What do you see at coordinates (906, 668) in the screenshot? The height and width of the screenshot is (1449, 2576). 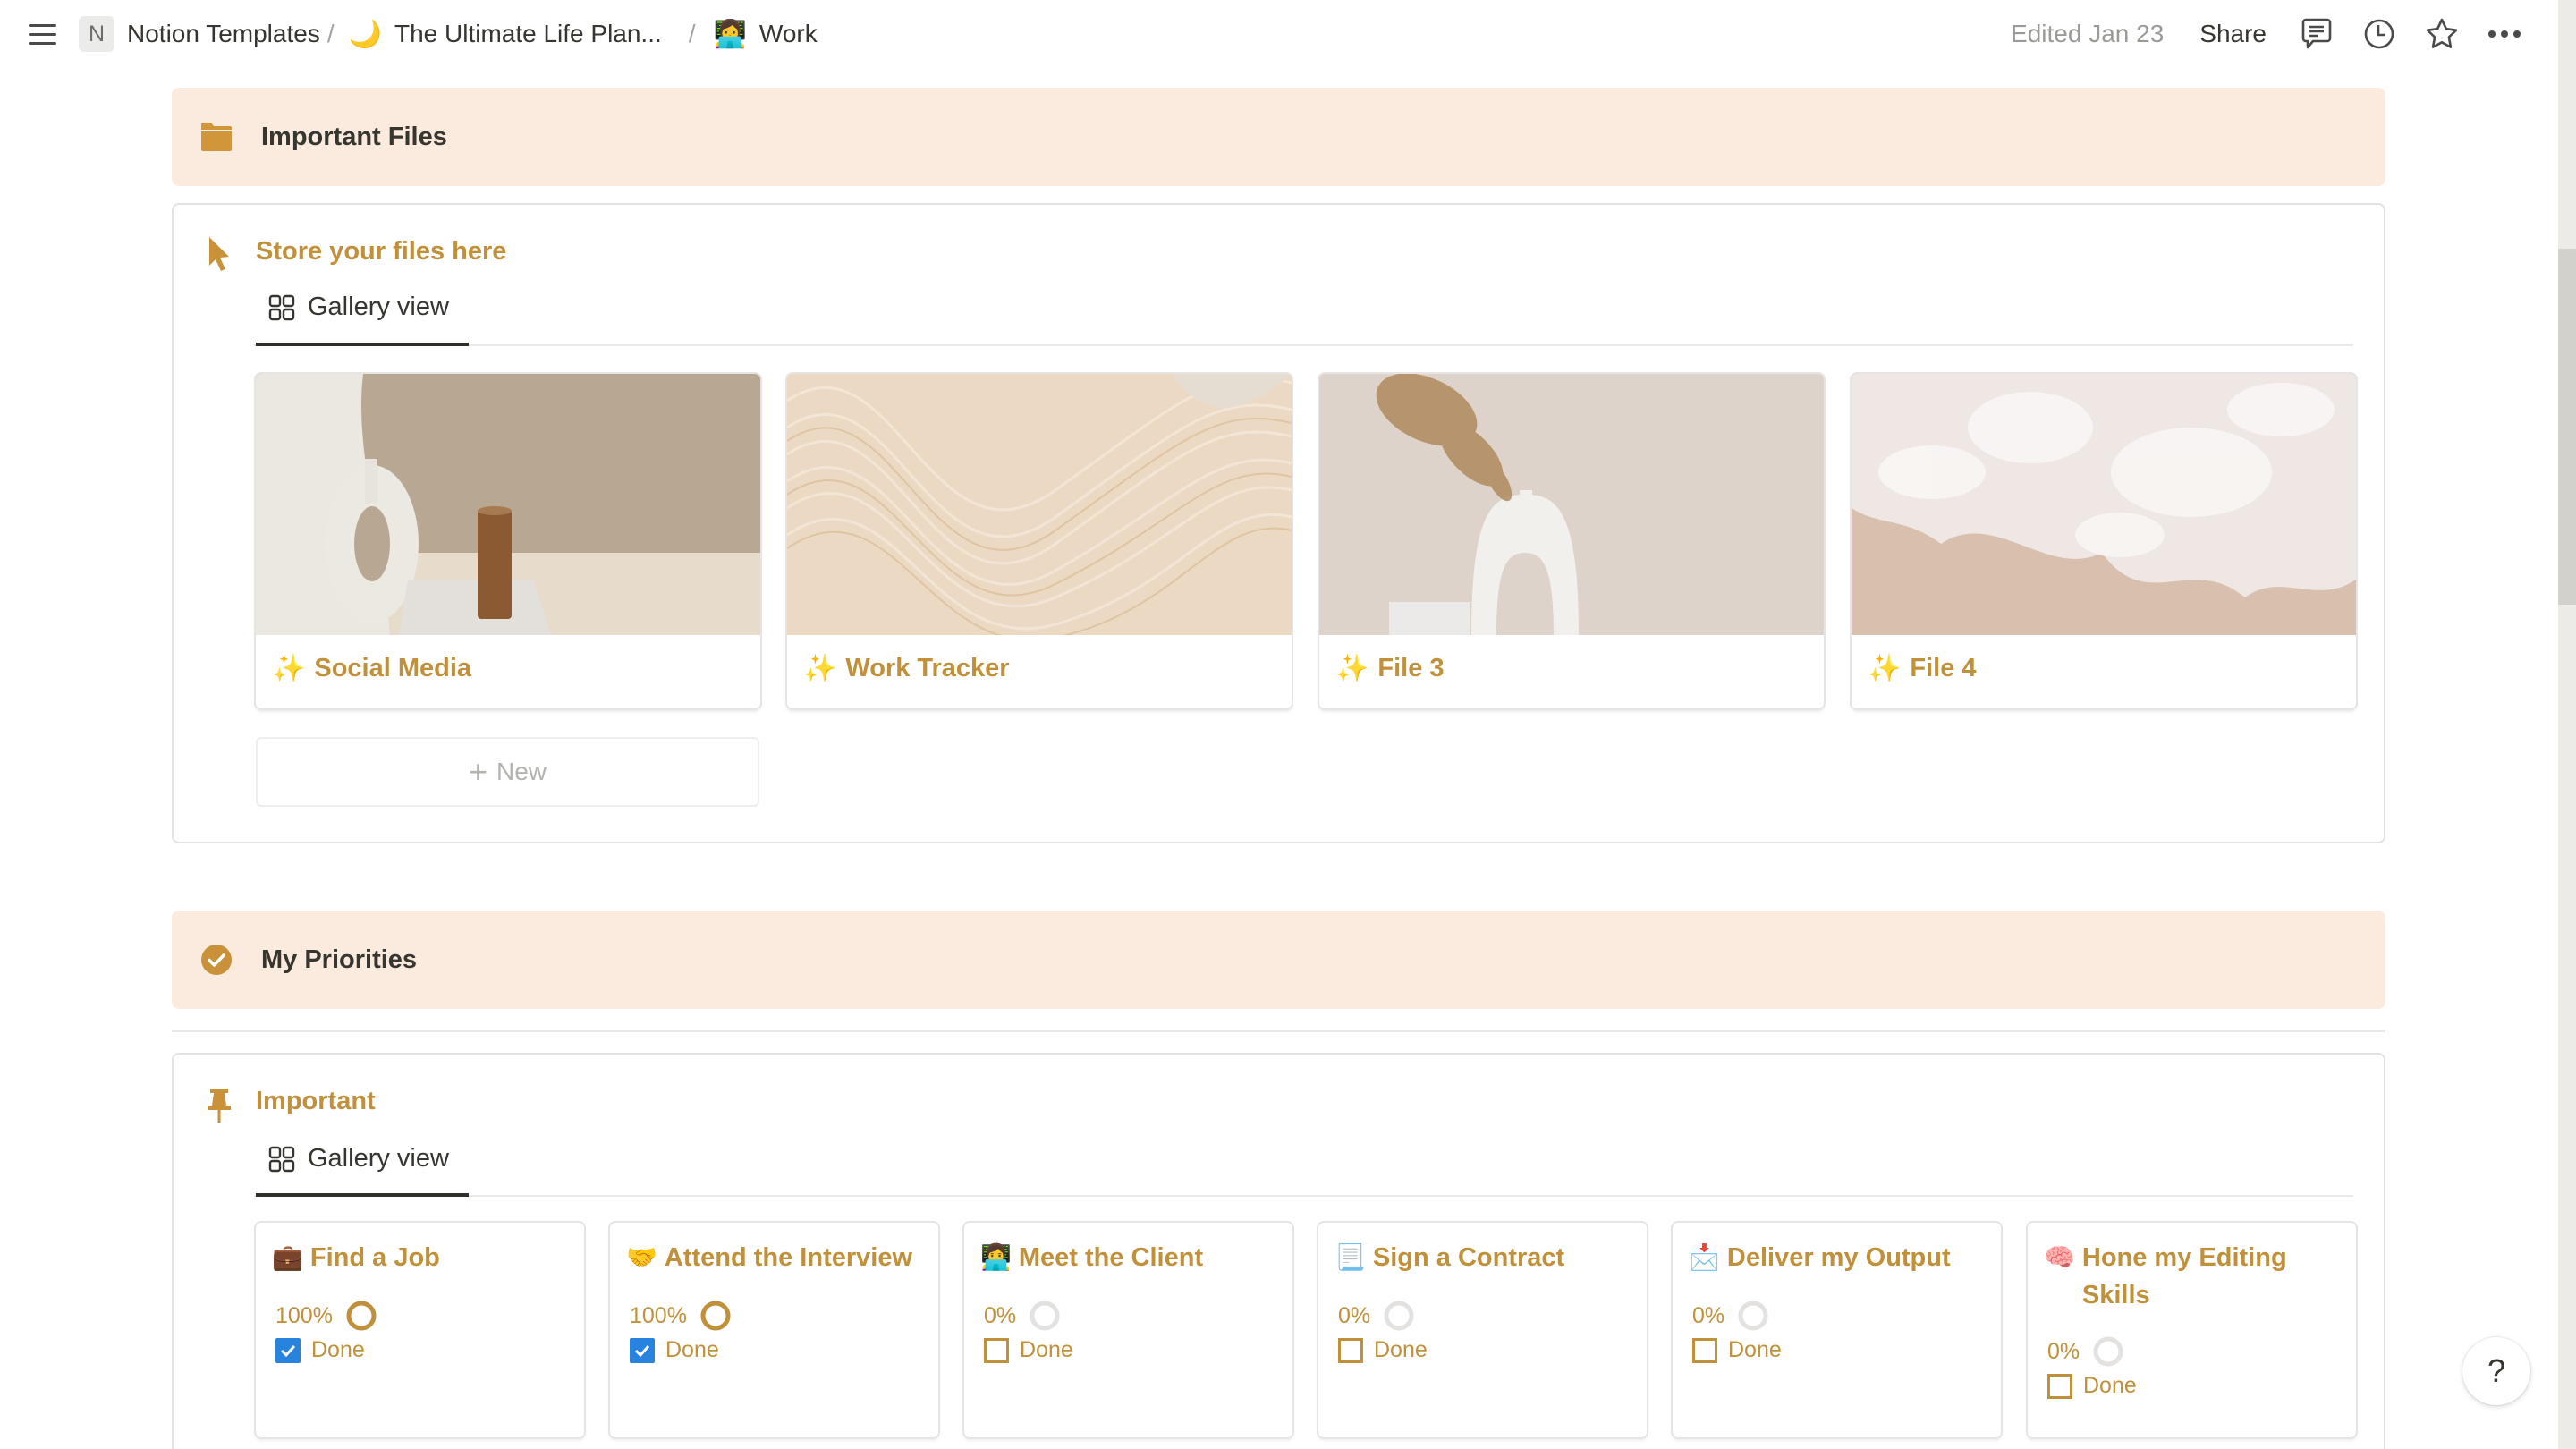 I see `card-title: ✨ Work Tracker` at bounding box center [906, 668].